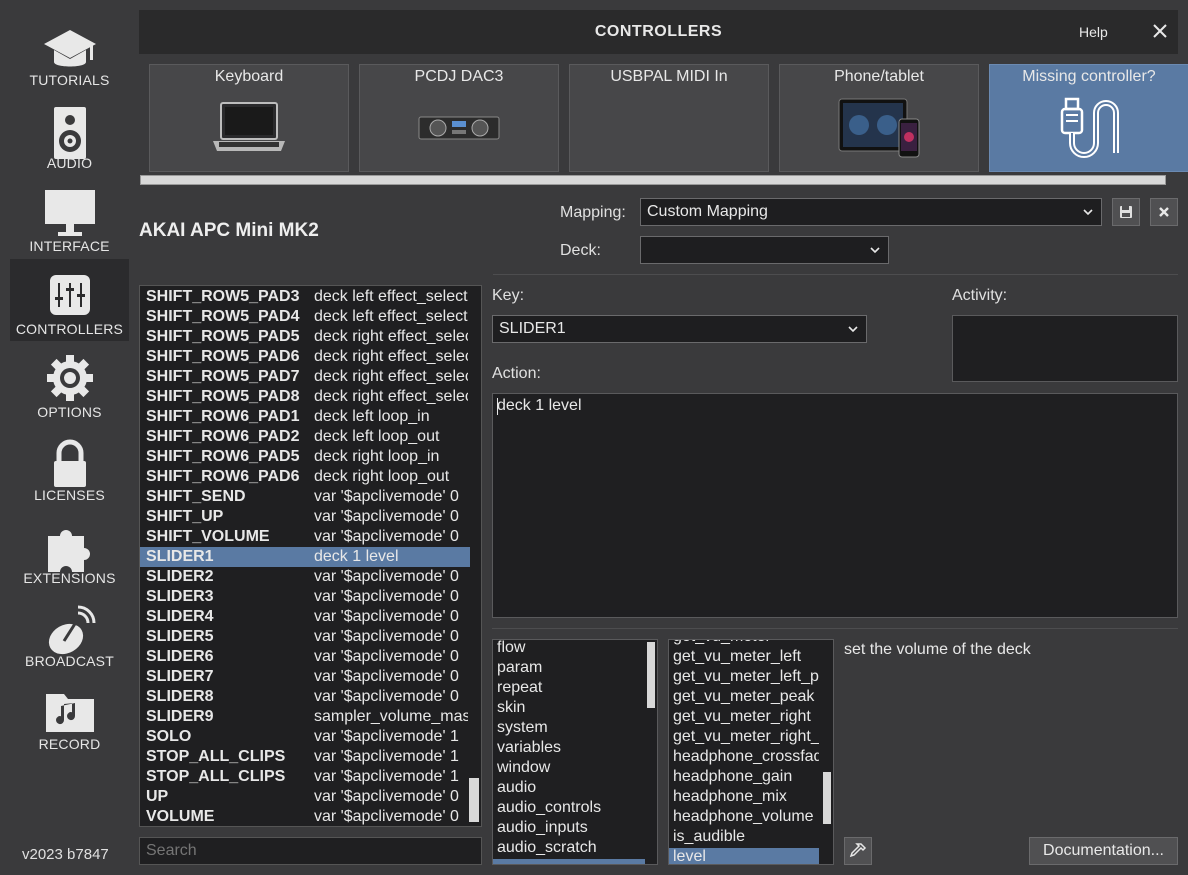 The image size is (1188, 875). Describe the element at coordinates (569, 729) in the screenshot. I see `category-item: system` at that location.